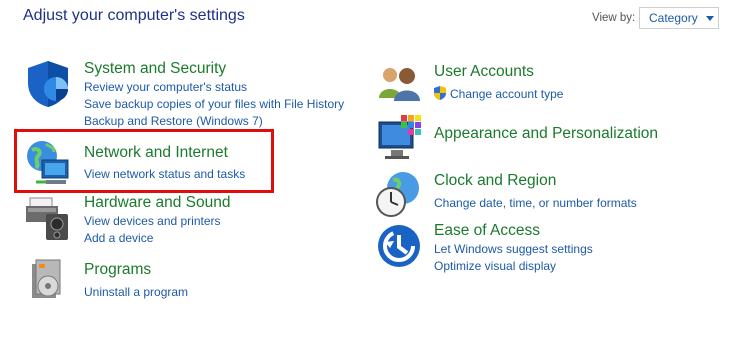 The width and height of the screenshot is (742, 352). I want to click on clock-globe-icon, so click(399, 194).